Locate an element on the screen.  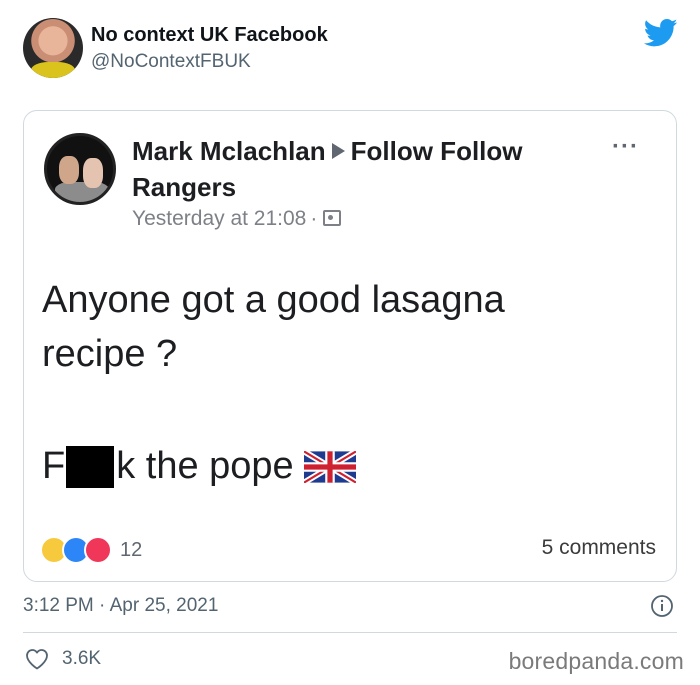
more-options-icon: ··· is located at coordinates (625, 146).